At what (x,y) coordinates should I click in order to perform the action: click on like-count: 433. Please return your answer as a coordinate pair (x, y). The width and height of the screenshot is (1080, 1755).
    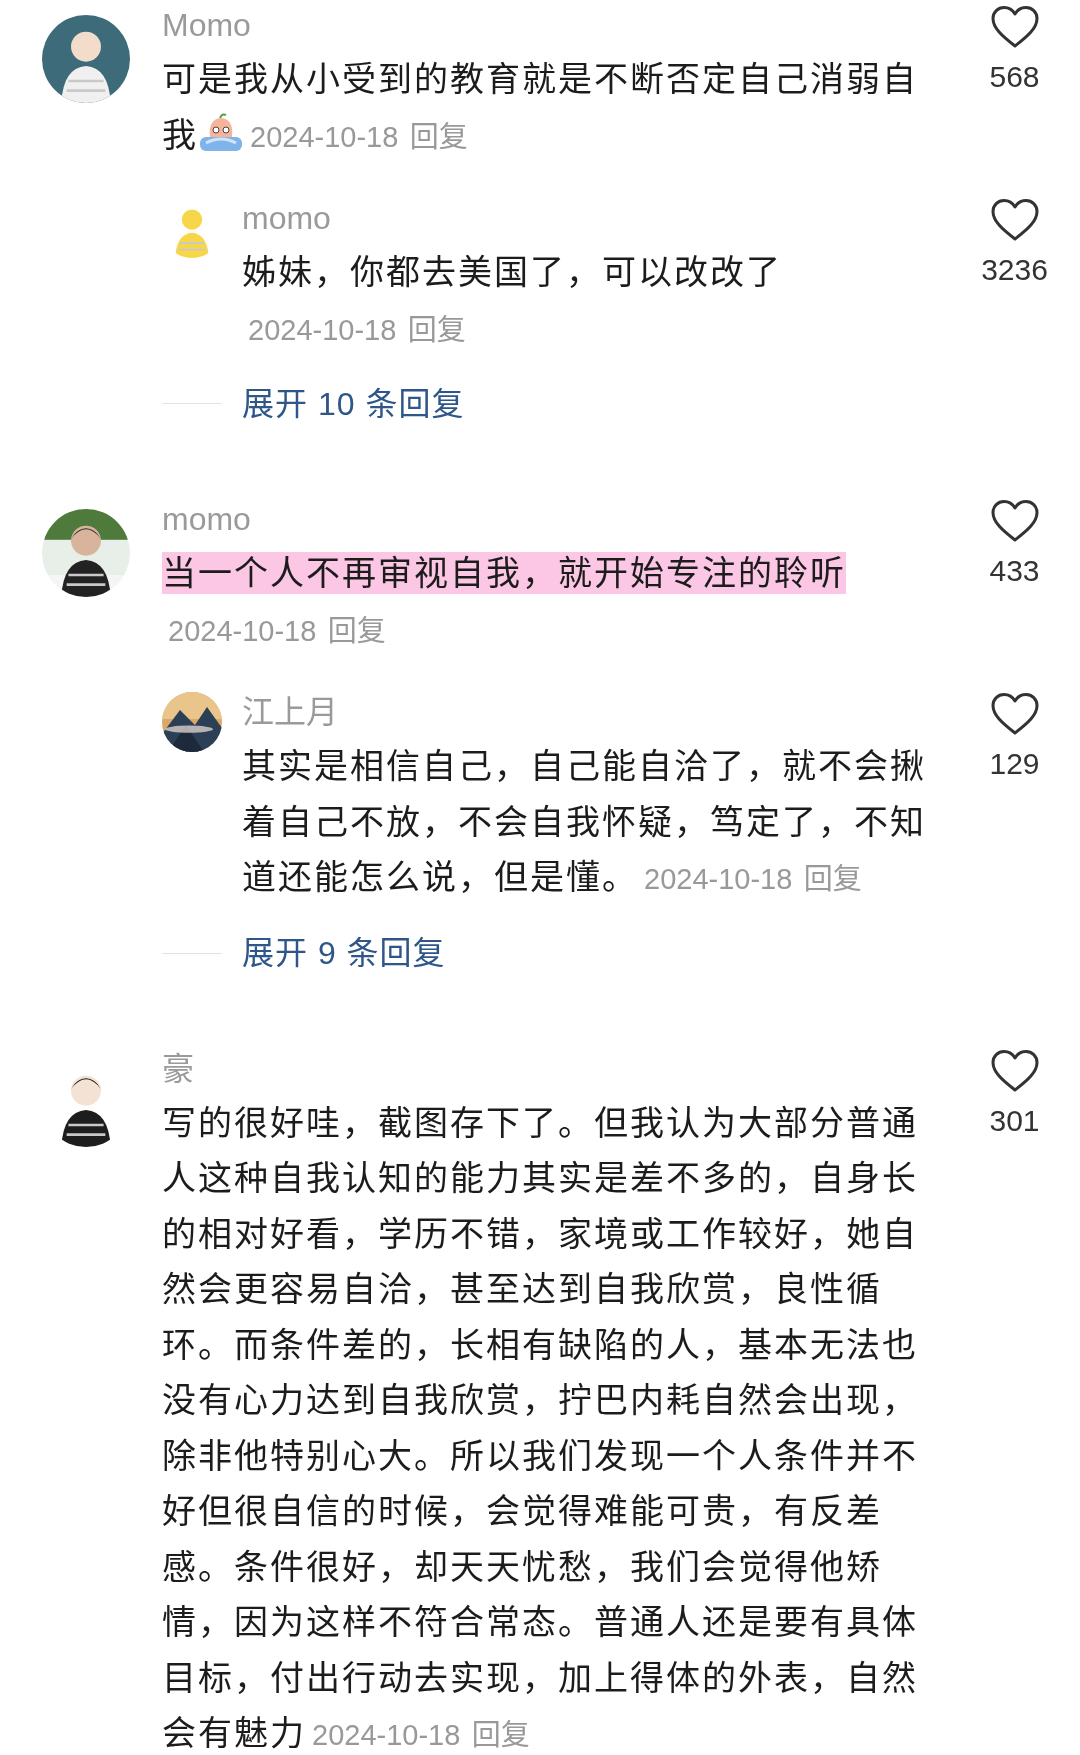
    Looking at the image, I should click on (1014, 571).